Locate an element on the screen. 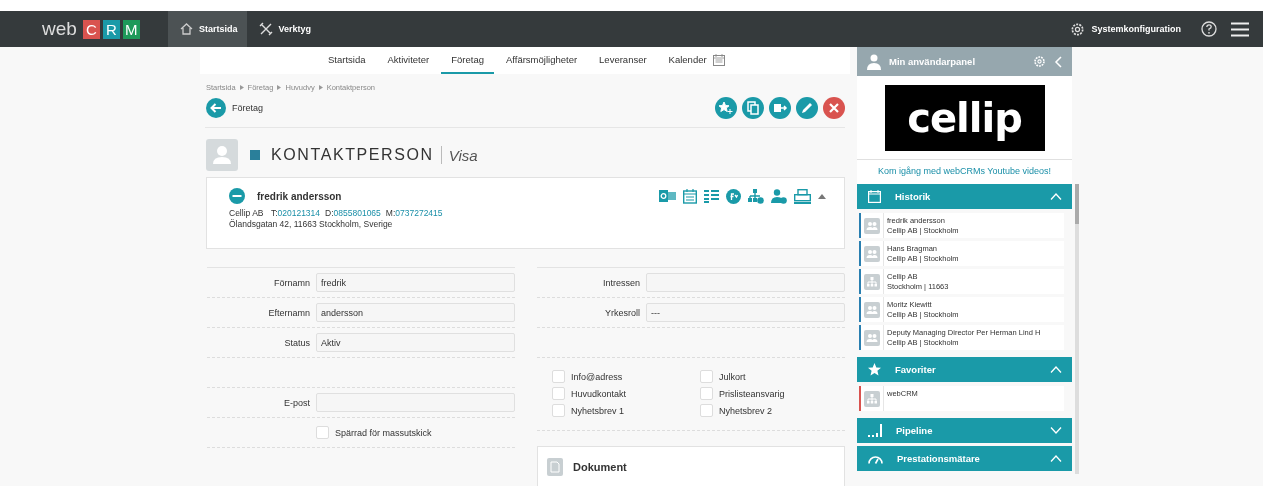  print-icon is located at coordinates (802, 196).